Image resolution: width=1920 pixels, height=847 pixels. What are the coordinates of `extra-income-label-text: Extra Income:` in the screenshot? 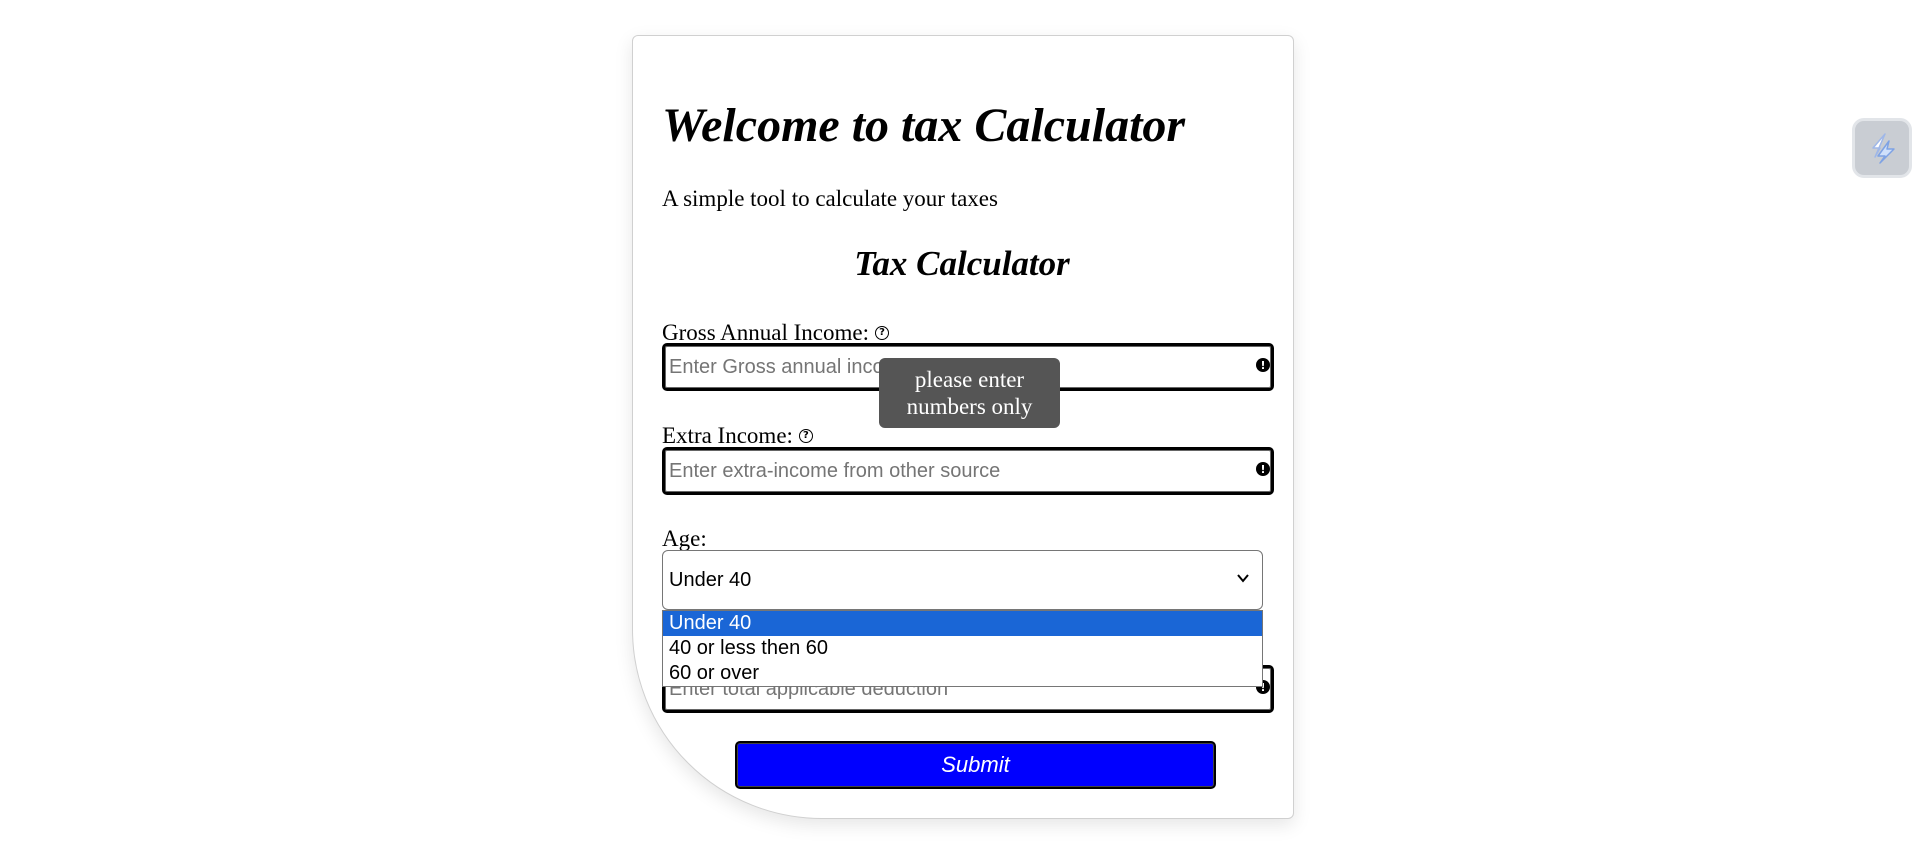 It's located at (727, 435).